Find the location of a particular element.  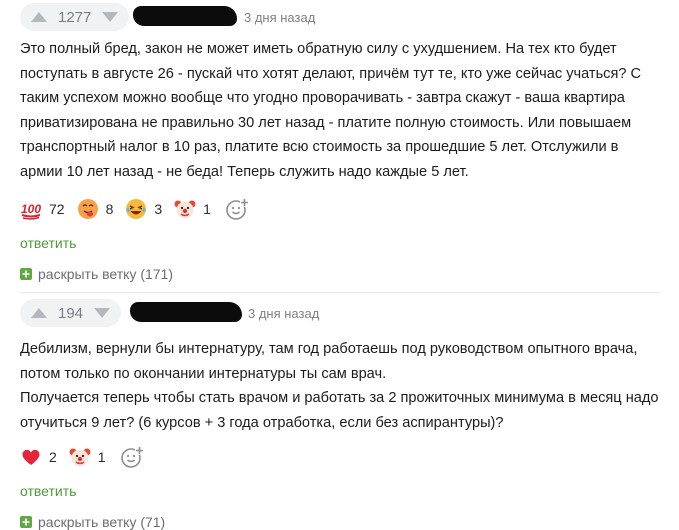

reaction-count: 72 is located at coordinates (57, 209).